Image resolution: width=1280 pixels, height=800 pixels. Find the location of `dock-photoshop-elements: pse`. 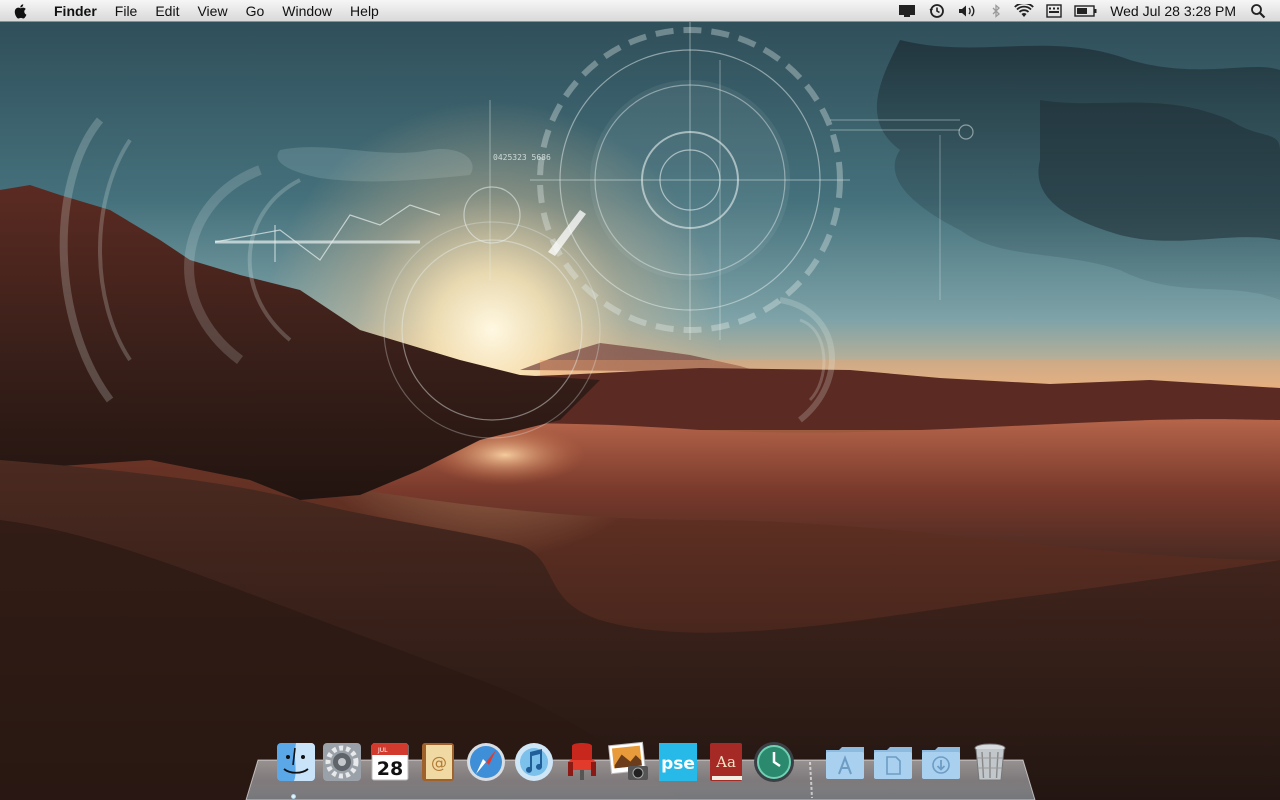

dock-photoshop-elements: pse is located at coordinates (678, 762).